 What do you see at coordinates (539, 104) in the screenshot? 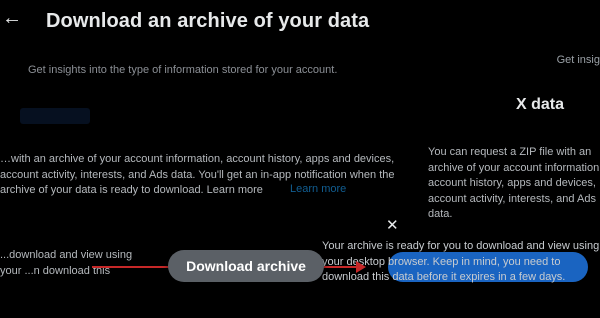
I see `section-title: X data` at bounding box center [539, 104].